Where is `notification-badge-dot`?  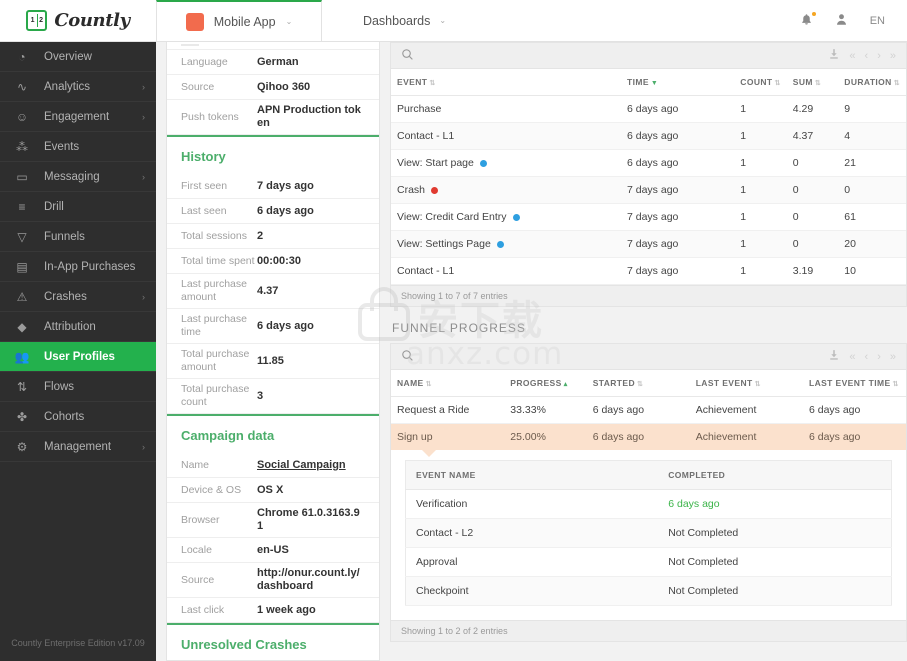 notification-badge-dot is located at coordinates (813, 13).